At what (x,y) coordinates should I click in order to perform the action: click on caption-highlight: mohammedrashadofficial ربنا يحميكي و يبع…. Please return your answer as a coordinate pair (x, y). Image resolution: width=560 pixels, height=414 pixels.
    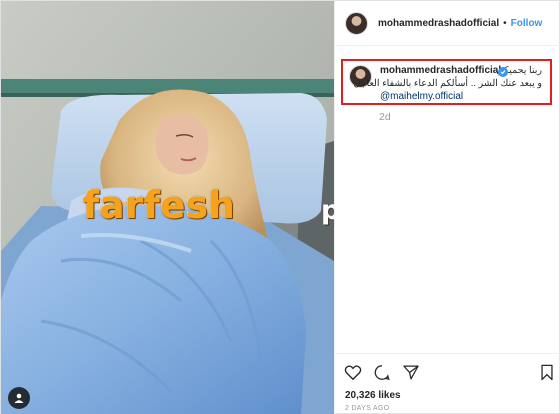
    Looking at the image, I should click on (446, 82).